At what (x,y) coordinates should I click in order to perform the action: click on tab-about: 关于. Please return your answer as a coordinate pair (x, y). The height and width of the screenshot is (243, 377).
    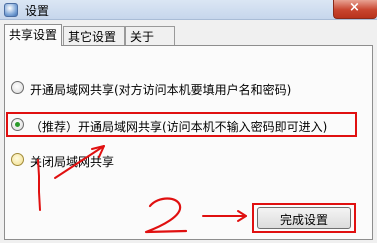
    Looking at the image, I should click on (150, 35).